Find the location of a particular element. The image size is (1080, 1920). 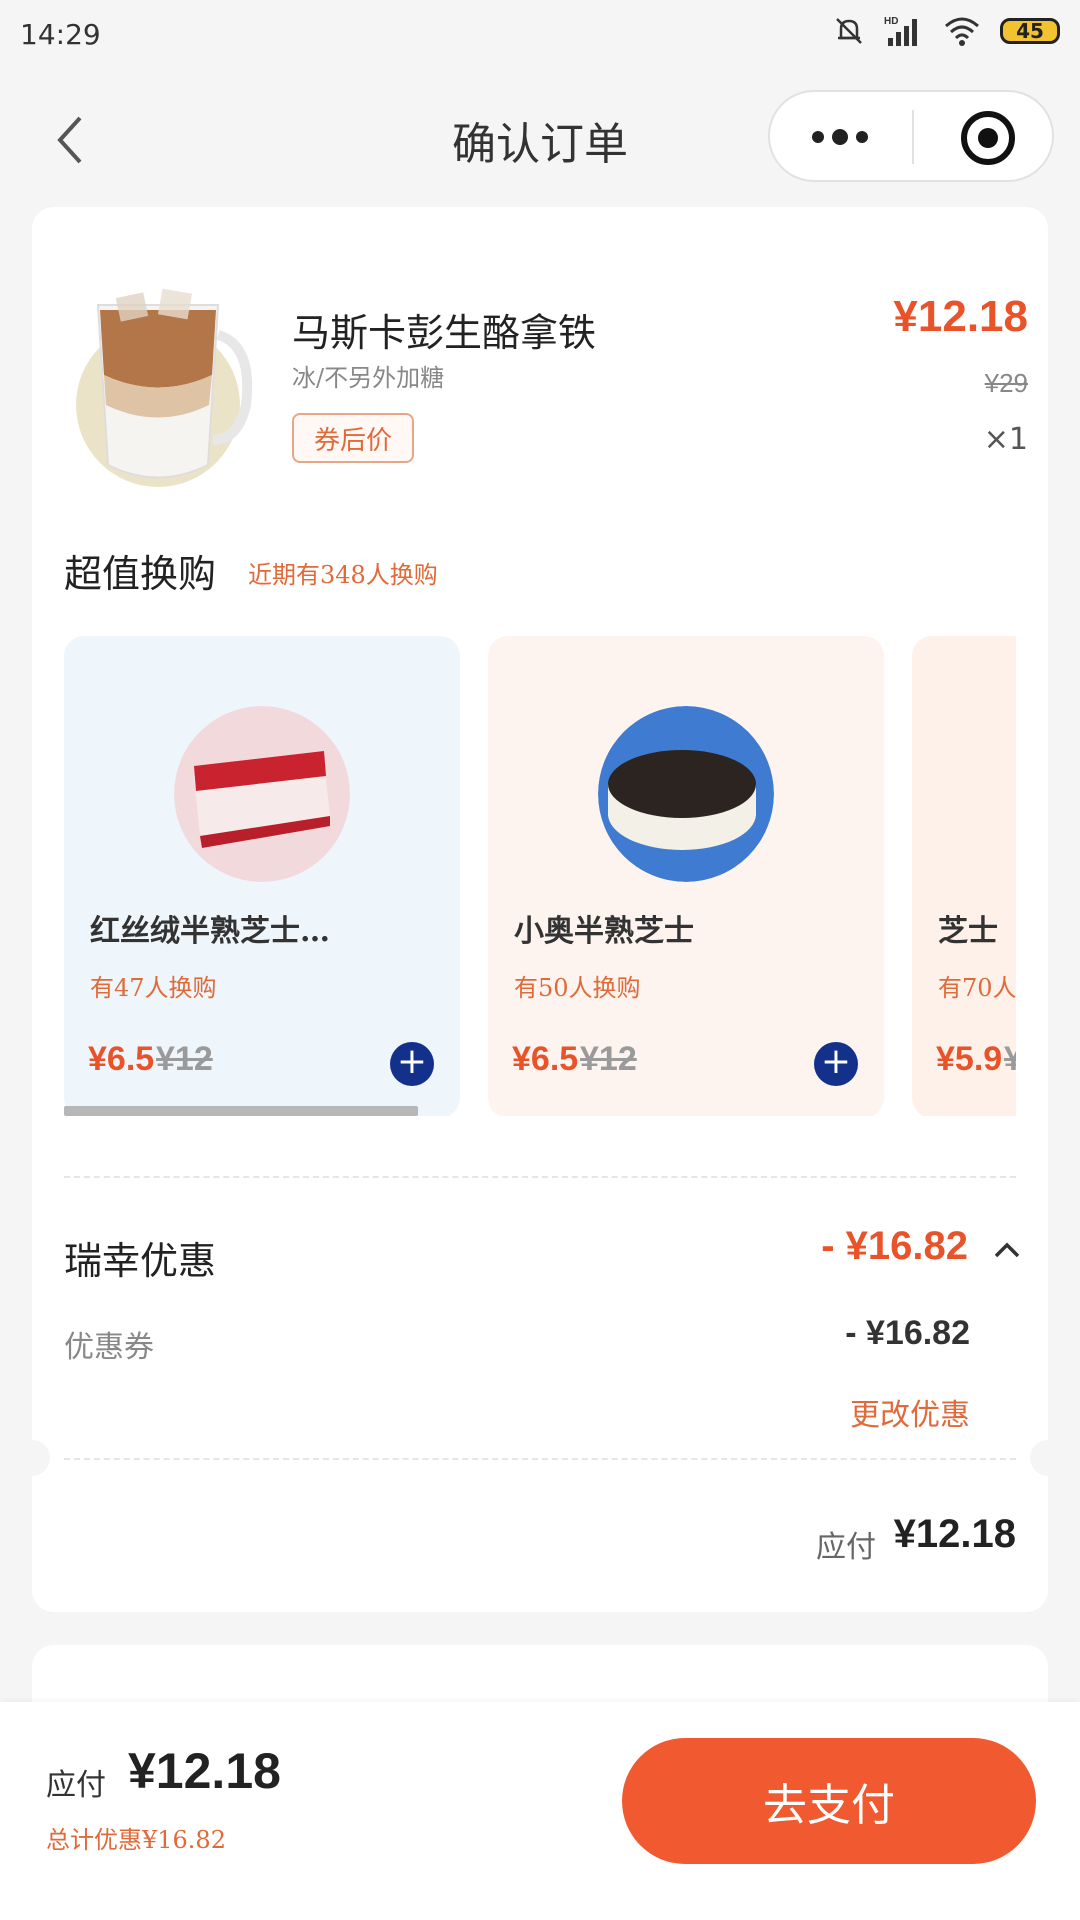

svg-text: HD is located at coordinates (891, 21).